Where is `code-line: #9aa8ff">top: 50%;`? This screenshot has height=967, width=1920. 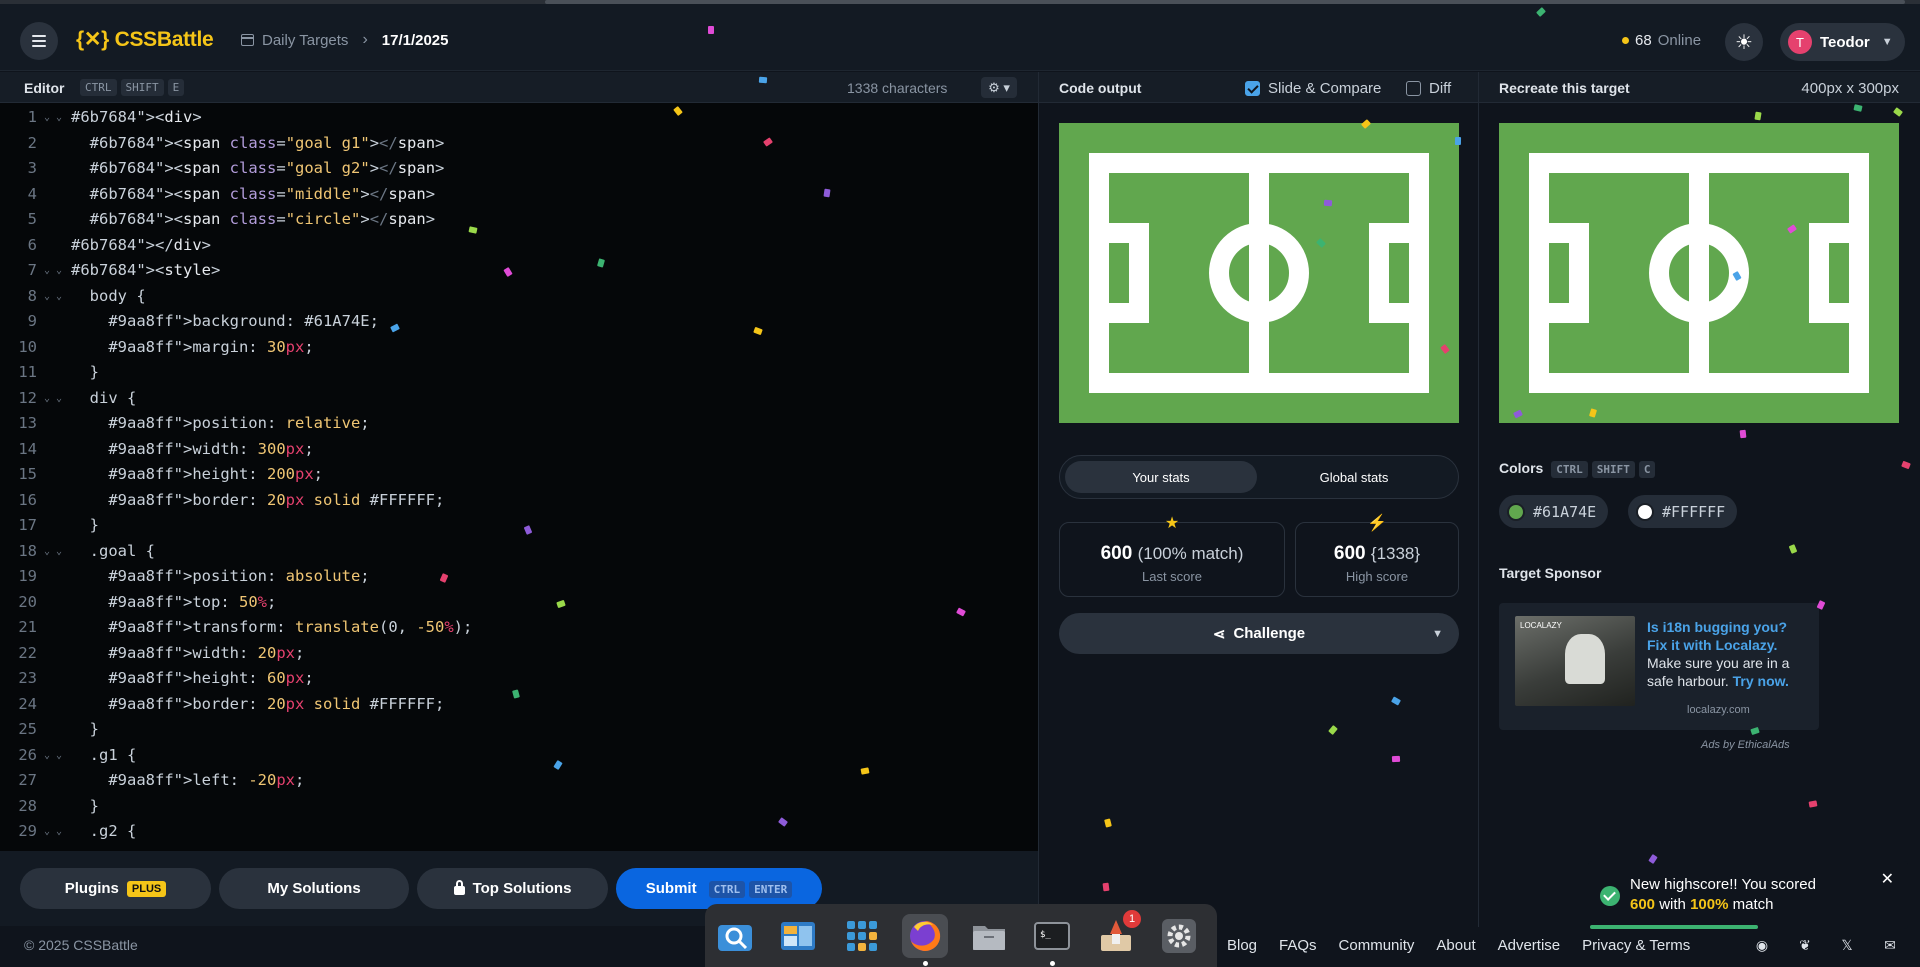 code-line: #9aa8ff">top: 50%; is located at coordinates (192, 601).